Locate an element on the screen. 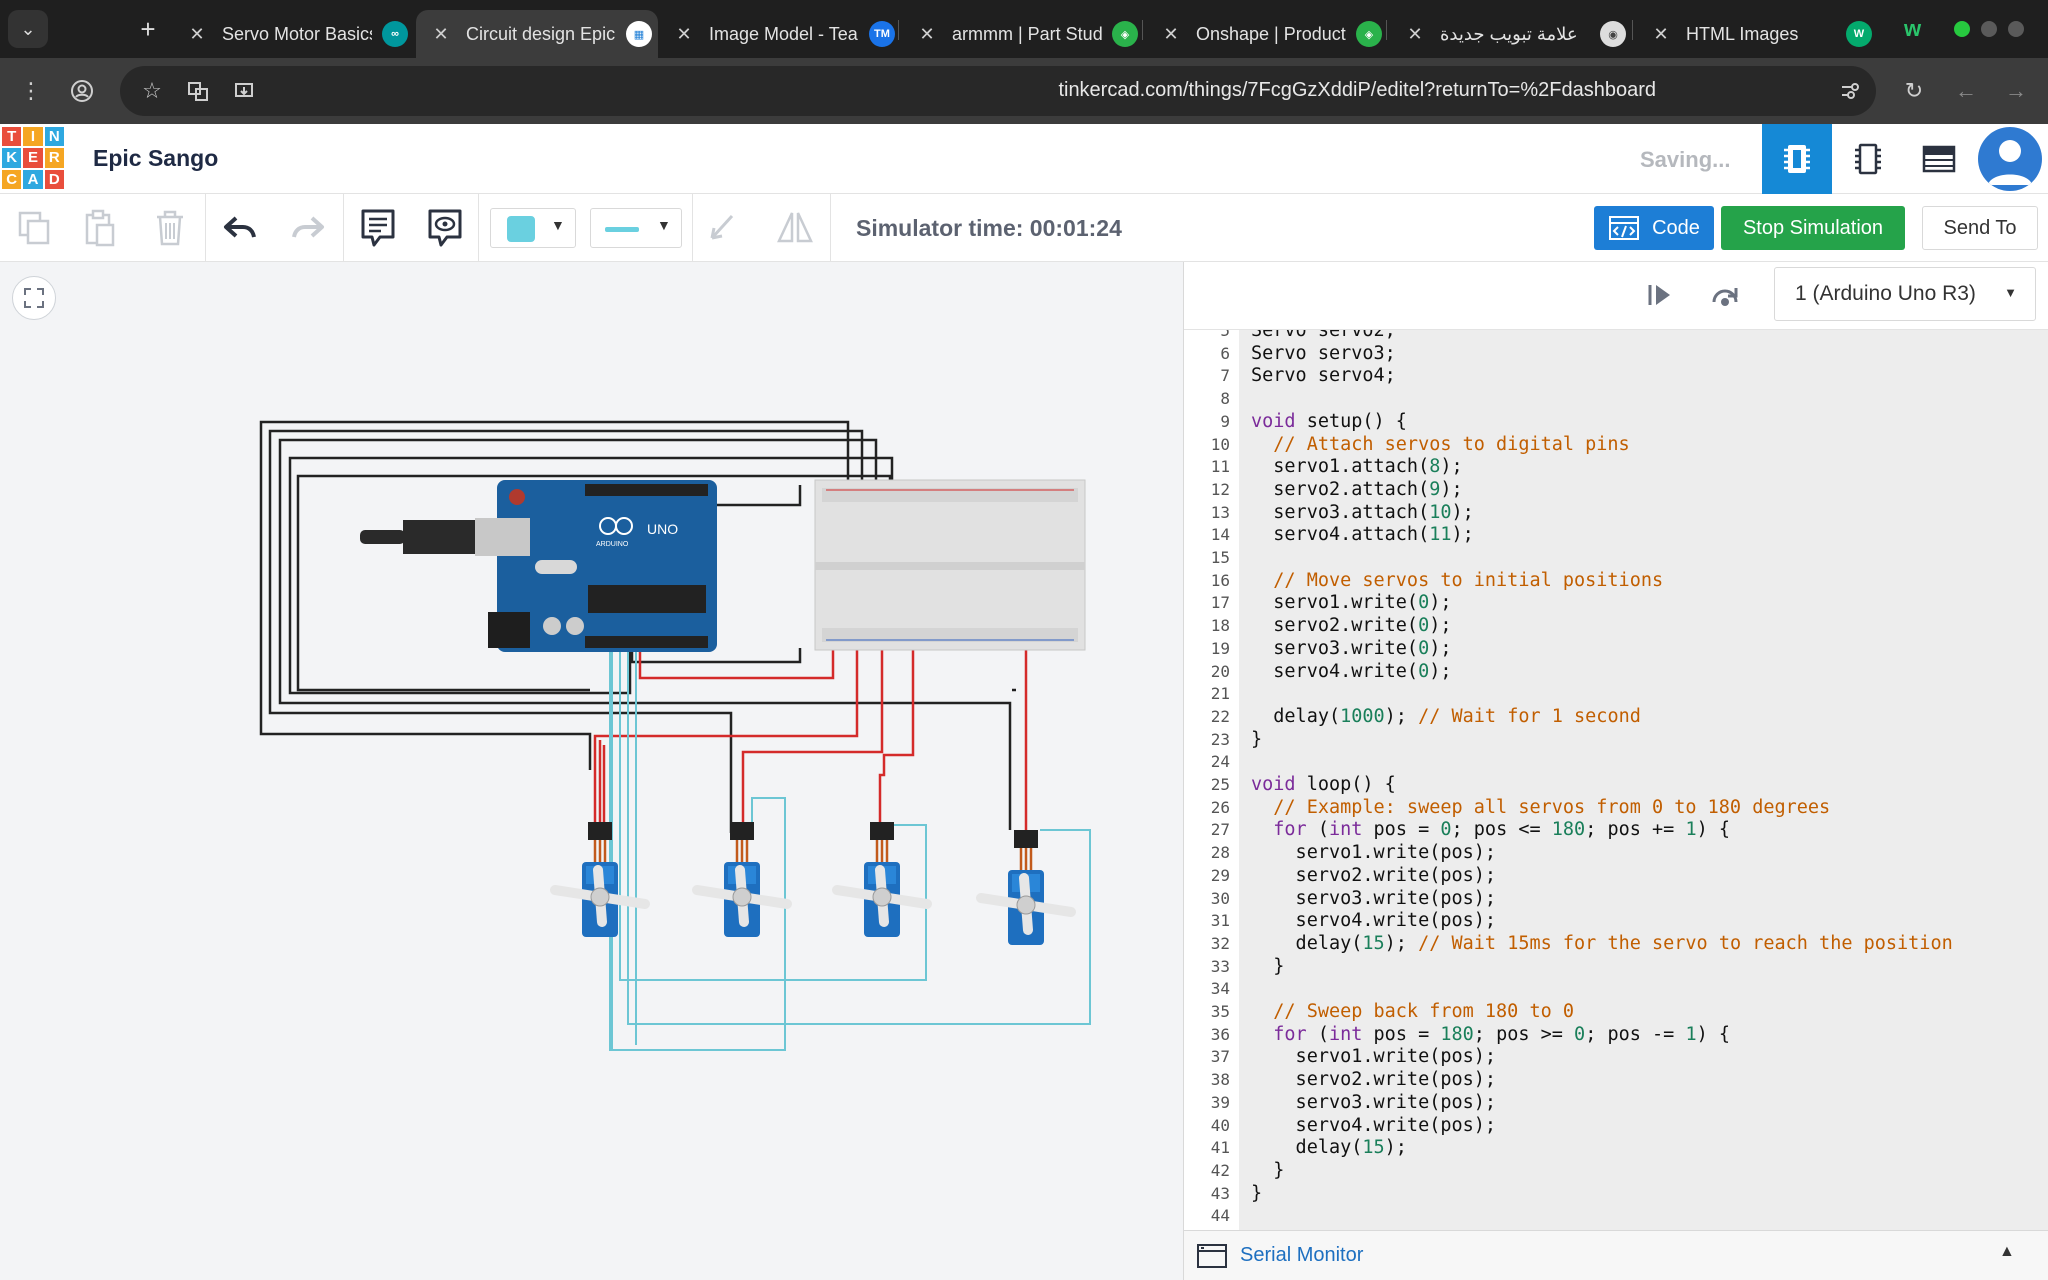  code-line: 28 servo1.write(pos); is located at coordinates (1616, 853).